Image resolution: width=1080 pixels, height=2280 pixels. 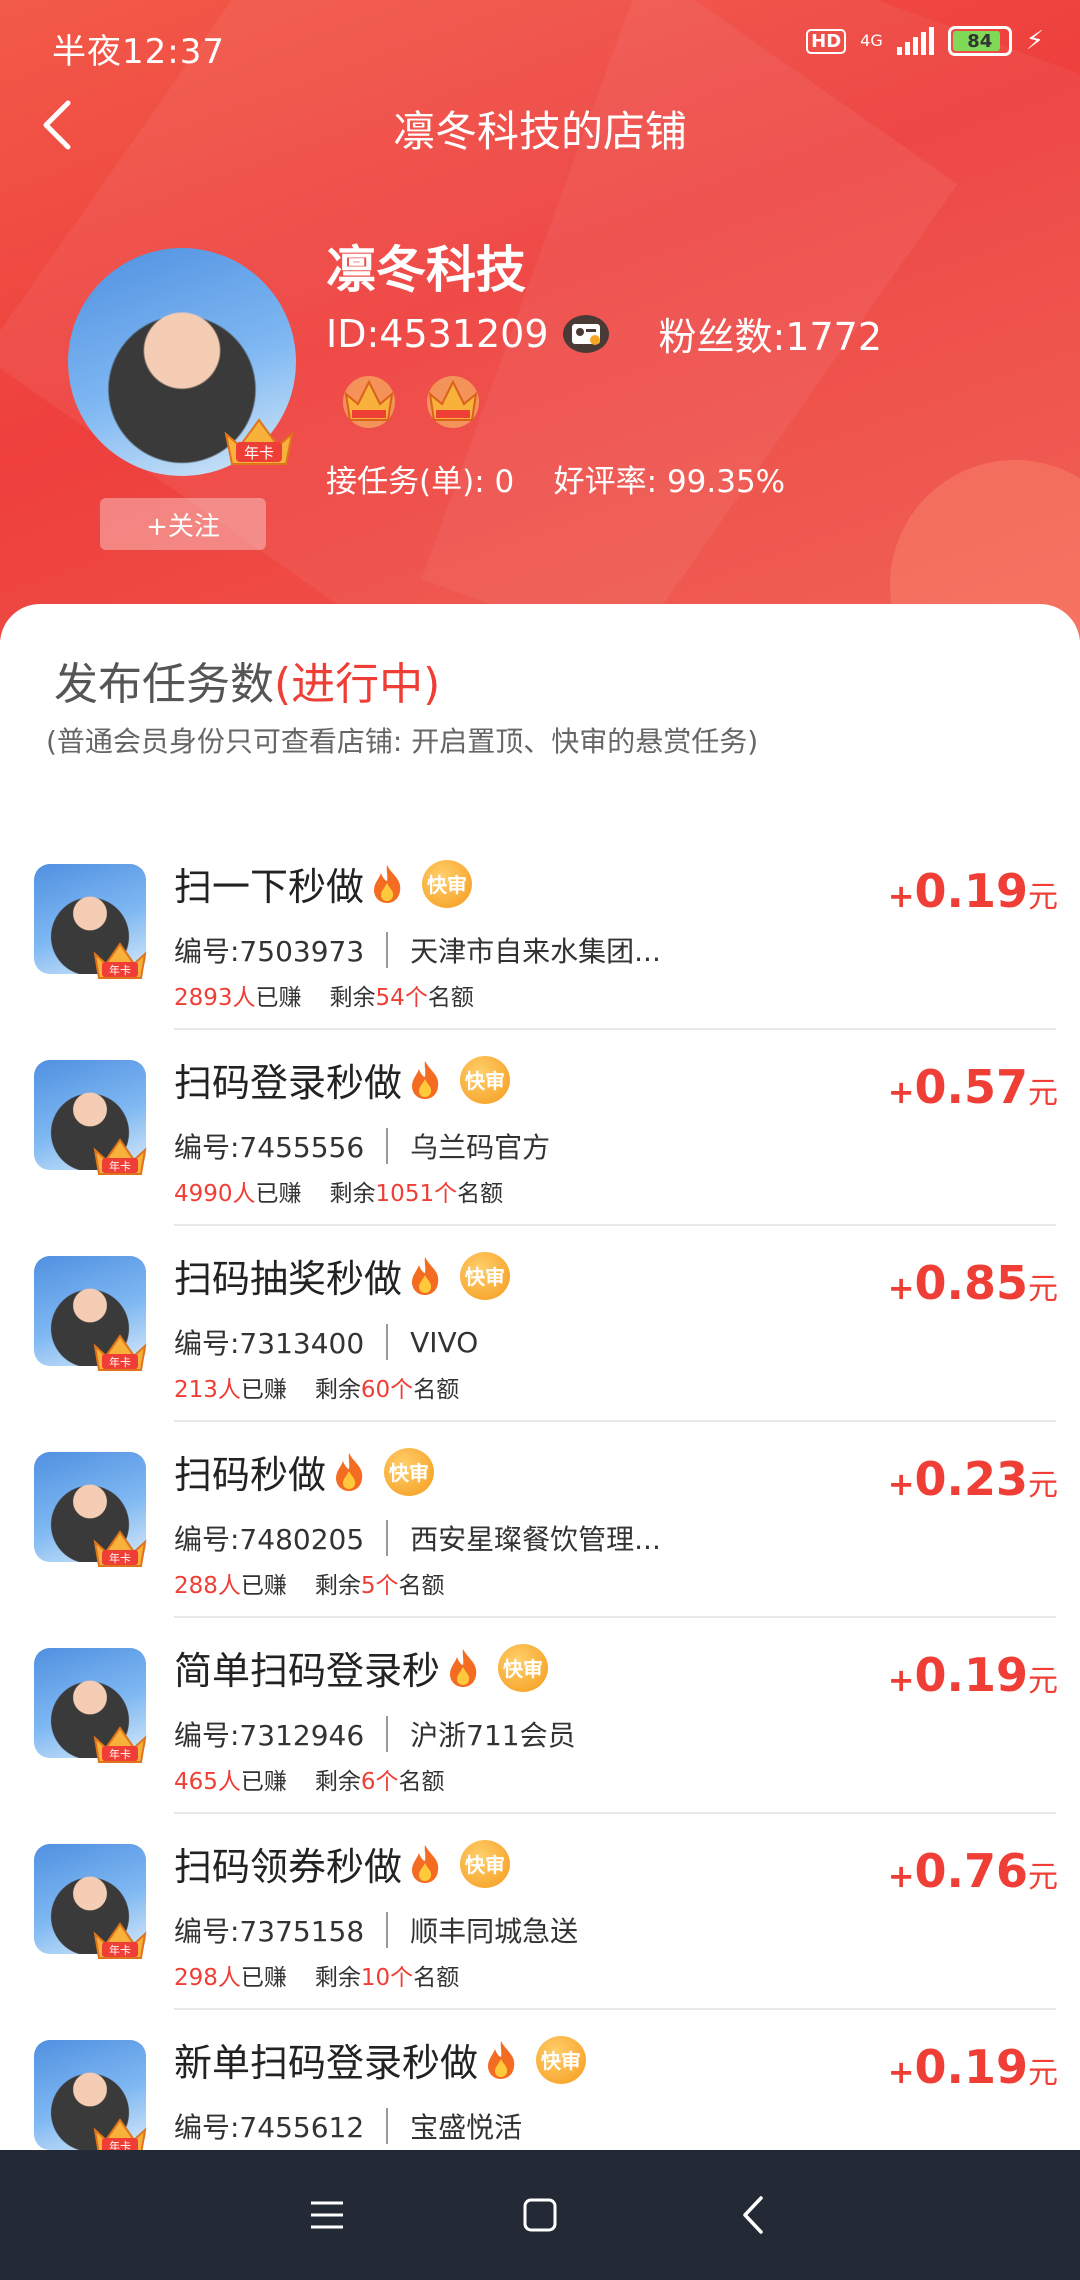 What do you see at coordinates (466, 2127) in the screenshot?
I see `task-merchant: 宝盛悦活` at bounding box center [466, 2127].